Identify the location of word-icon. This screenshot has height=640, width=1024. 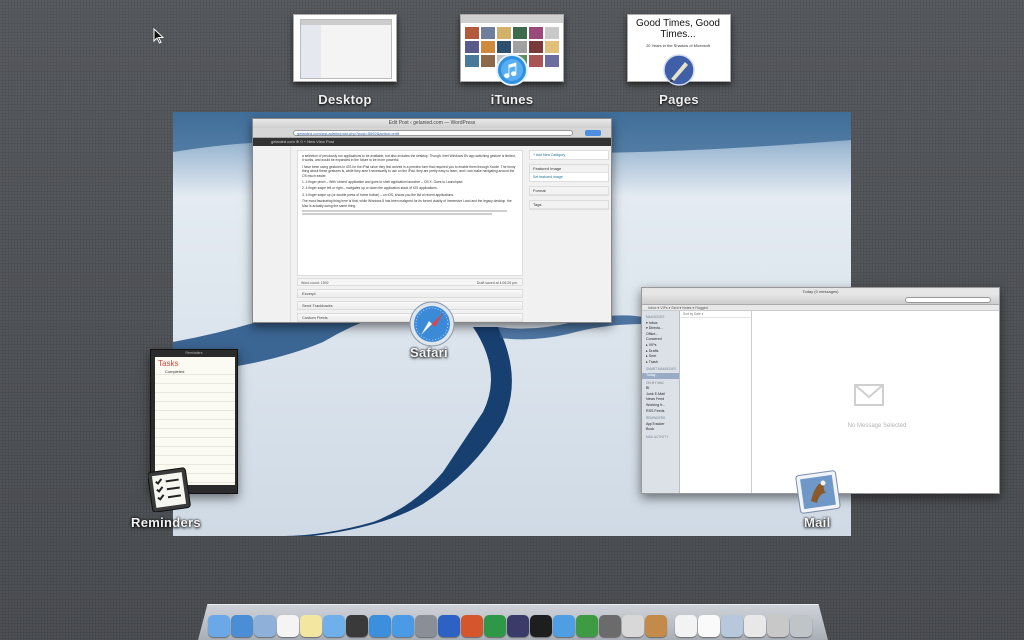
(449, 626).